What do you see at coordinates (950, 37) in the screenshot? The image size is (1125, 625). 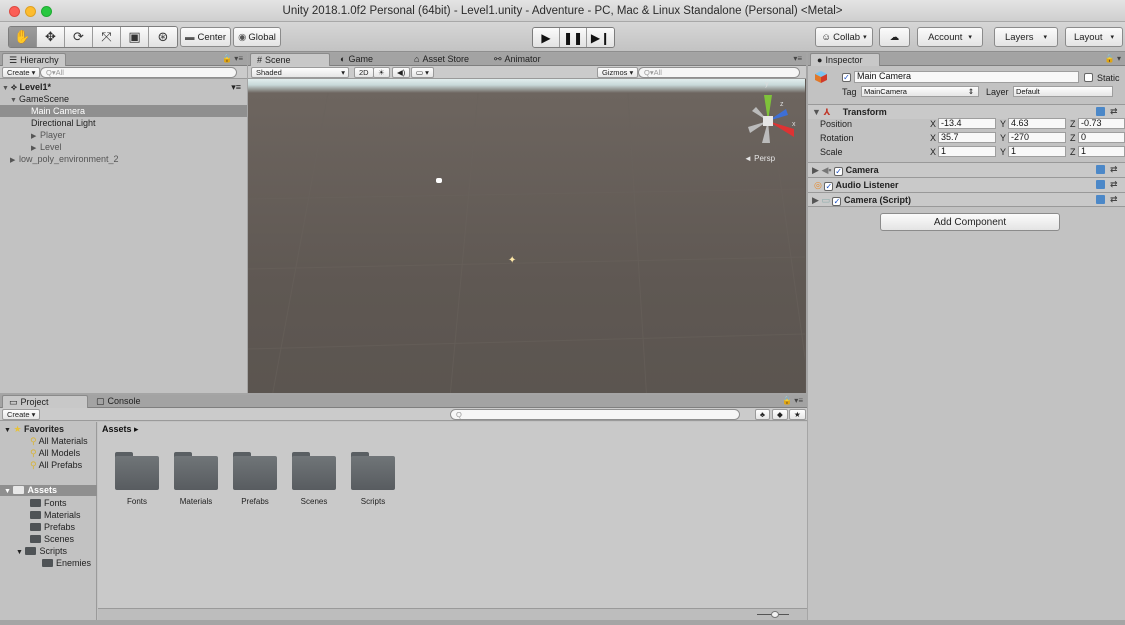 I see `account-dropdown: Account ▾` at bounding box center [950, 37].